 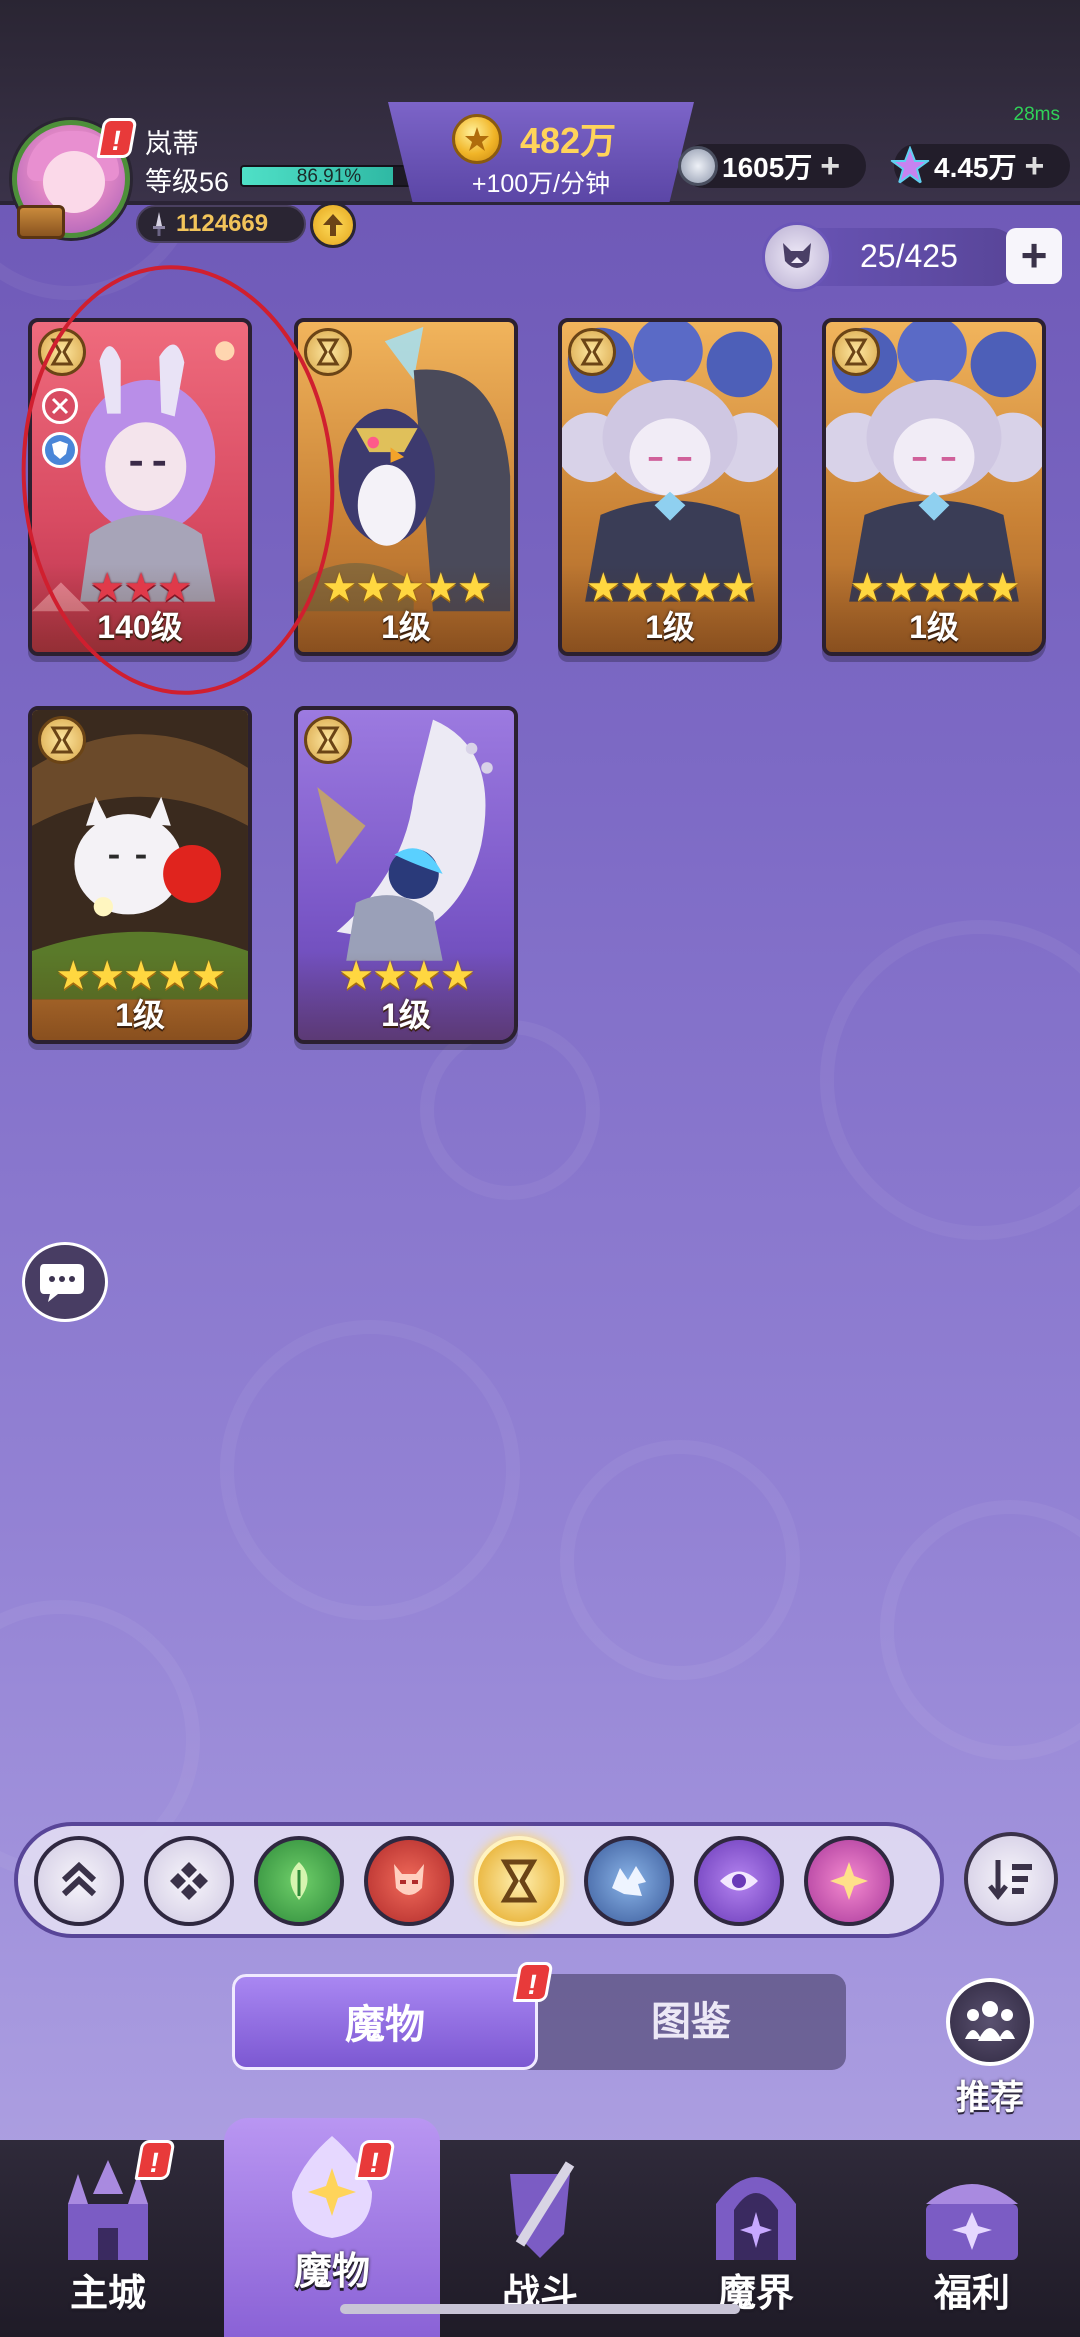 I want to click on upgrade-arrow-button, so click(x=333, y=225).